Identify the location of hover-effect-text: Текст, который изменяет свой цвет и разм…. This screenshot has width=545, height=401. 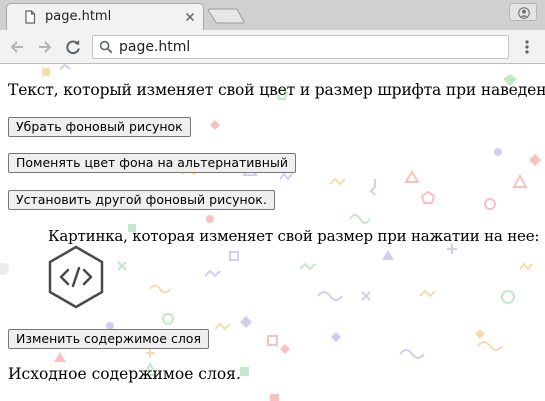
(276, 90).